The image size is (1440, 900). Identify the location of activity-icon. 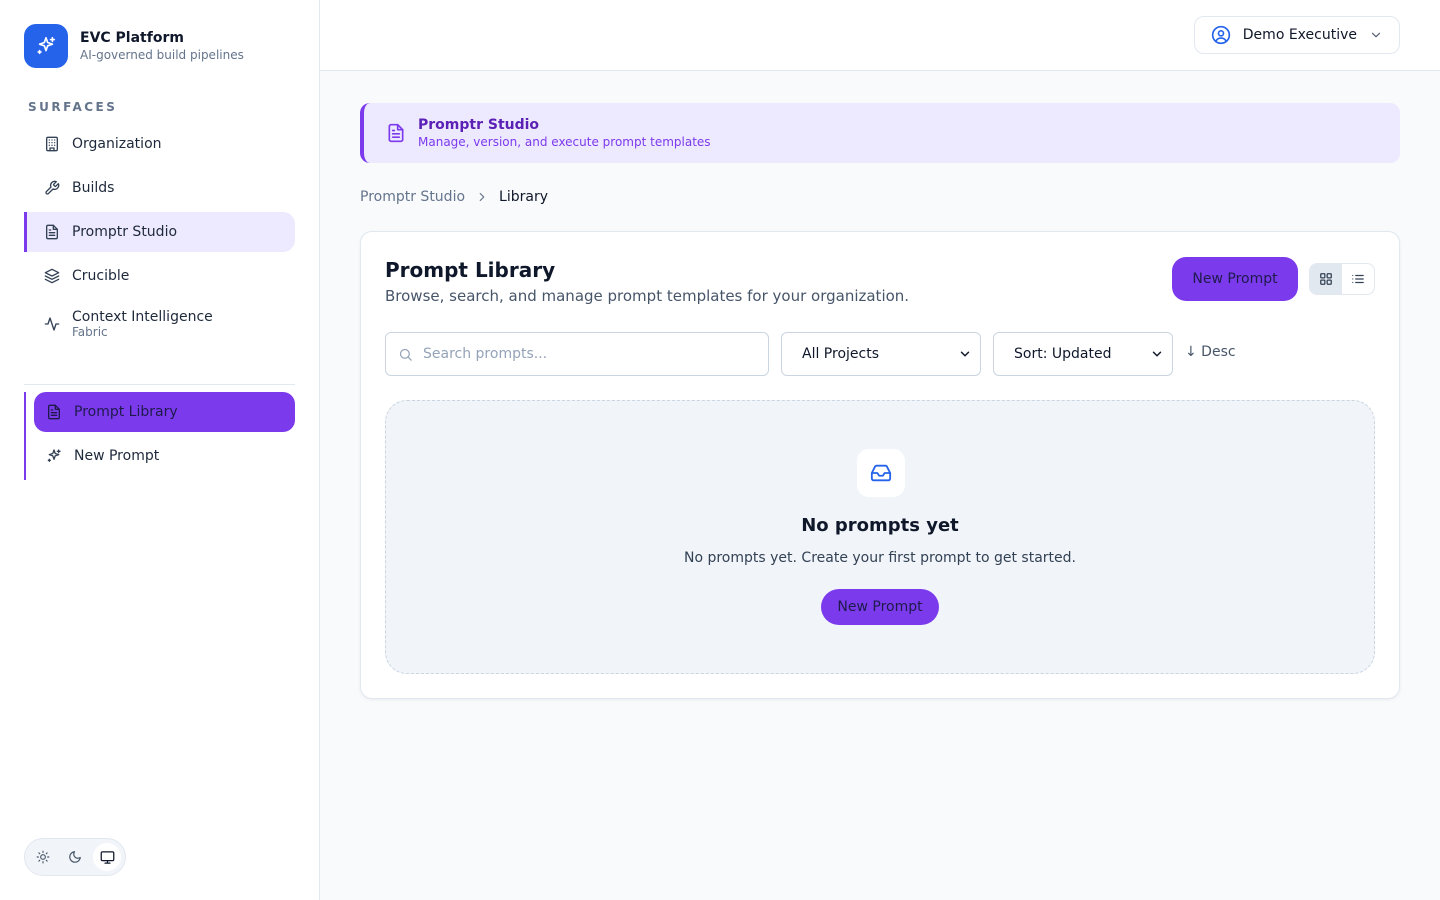
(52, 324).